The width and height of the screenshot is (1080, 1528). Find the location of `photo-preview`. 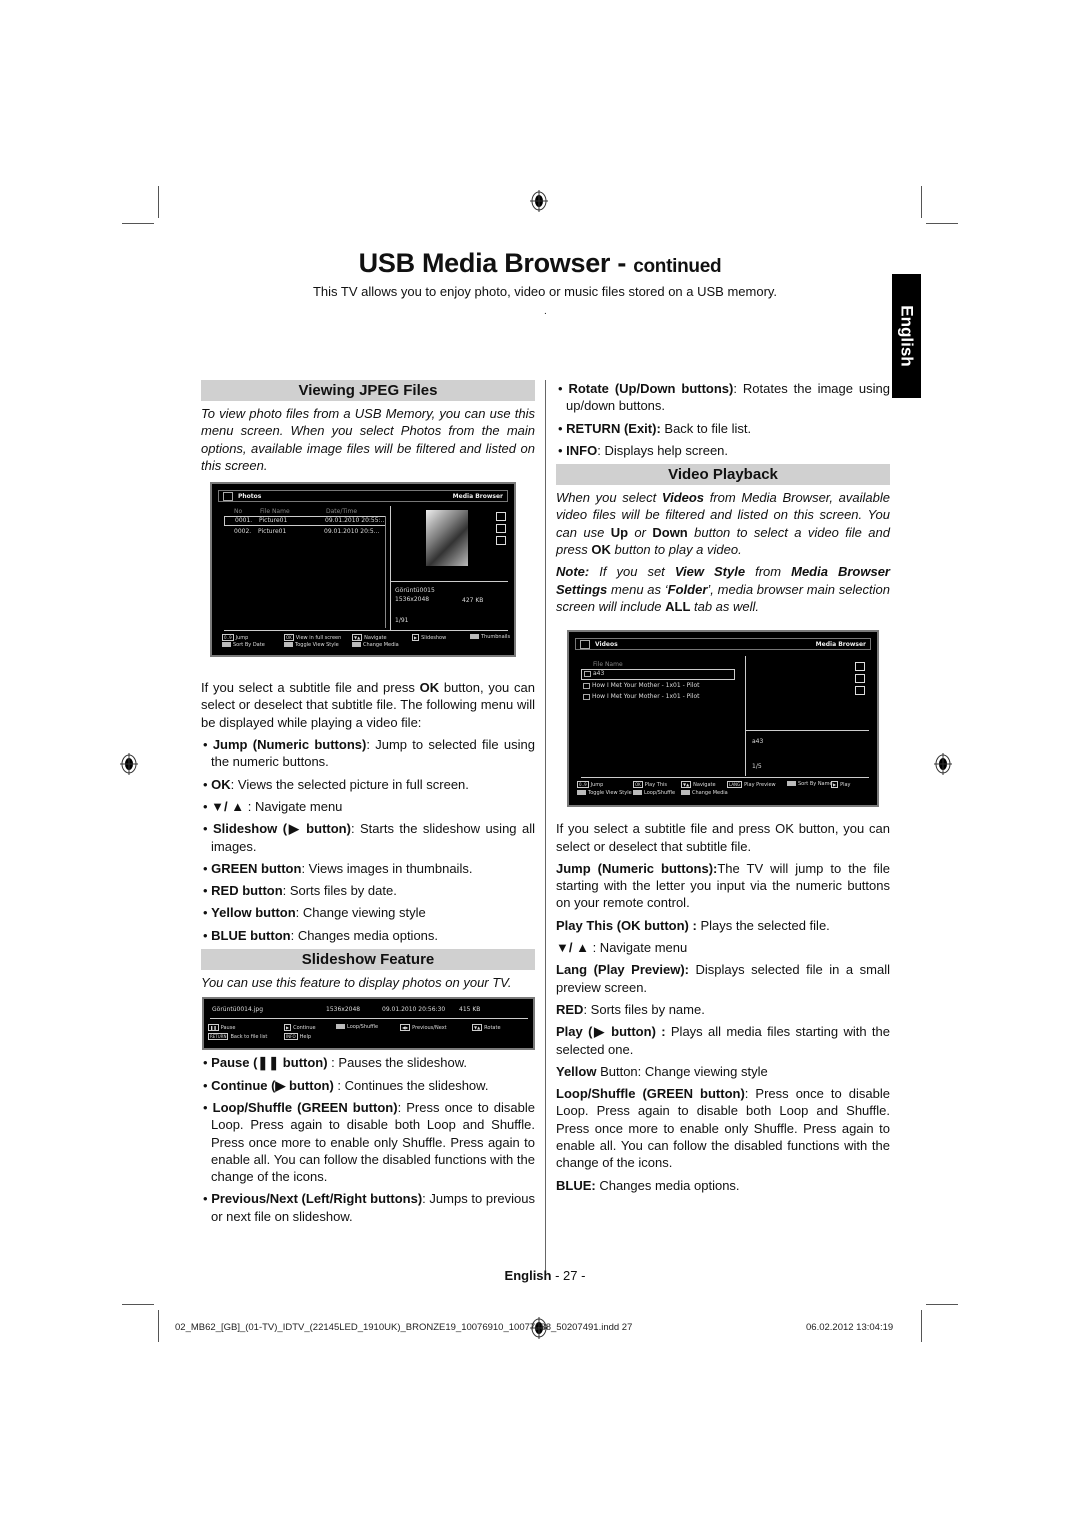

photo-preview is located at coordinates (447, 538).